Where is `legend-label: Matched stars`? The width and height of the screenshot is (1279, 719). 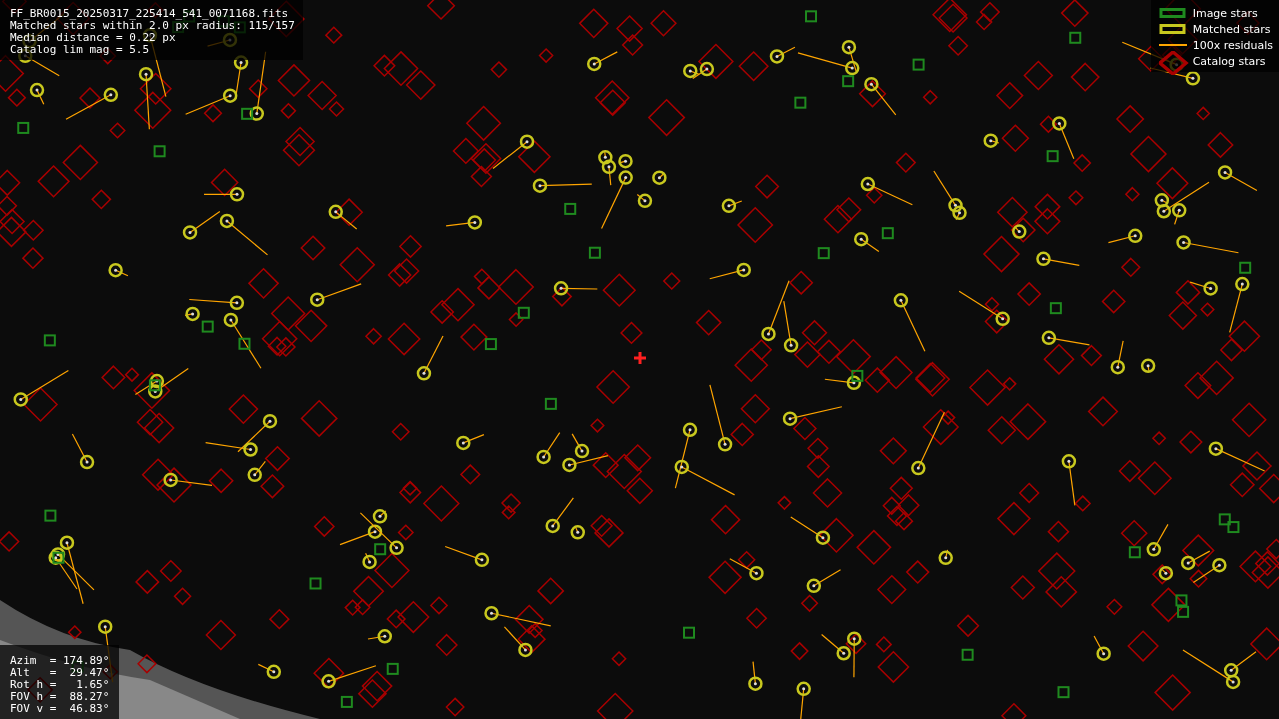 legend-label: Matched stars is located at coordinates (1231, 29).